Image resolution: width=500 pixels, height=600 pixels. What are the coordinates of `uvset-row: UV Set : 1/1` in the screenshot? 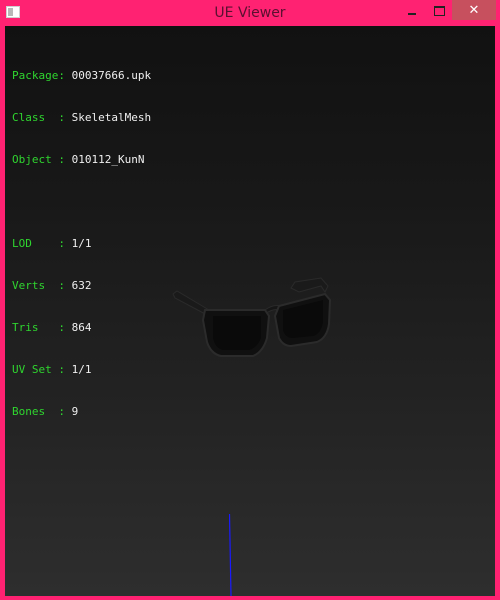 It's located at (81, 370).